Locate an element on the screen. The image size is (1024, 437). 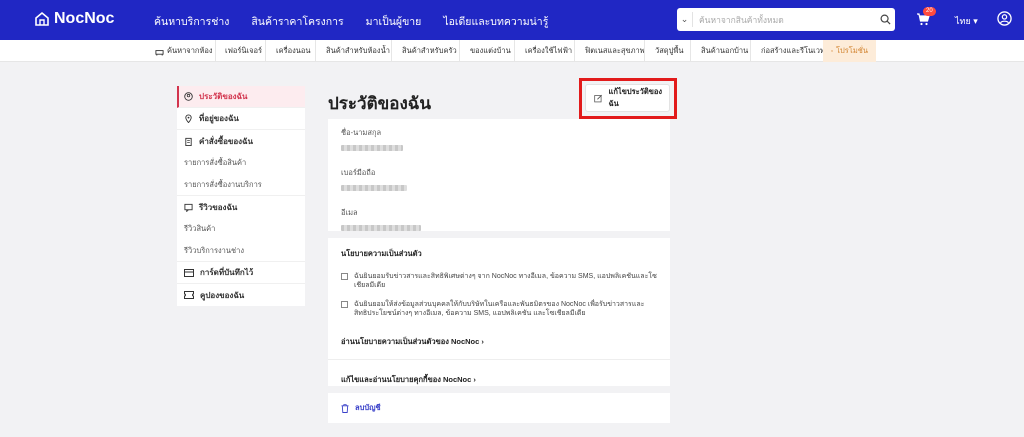
category-label: โปรโมชั่น is located at coordinates (851, 50).